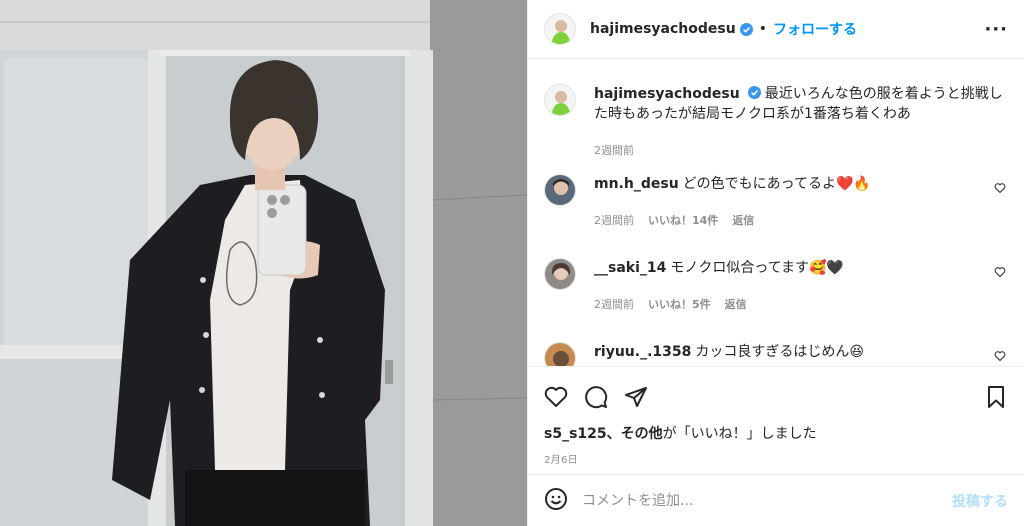 The width and height of the screenshot is (1024, 526). I want to click on comment-likes: いいね！5件, so click(679, 304).